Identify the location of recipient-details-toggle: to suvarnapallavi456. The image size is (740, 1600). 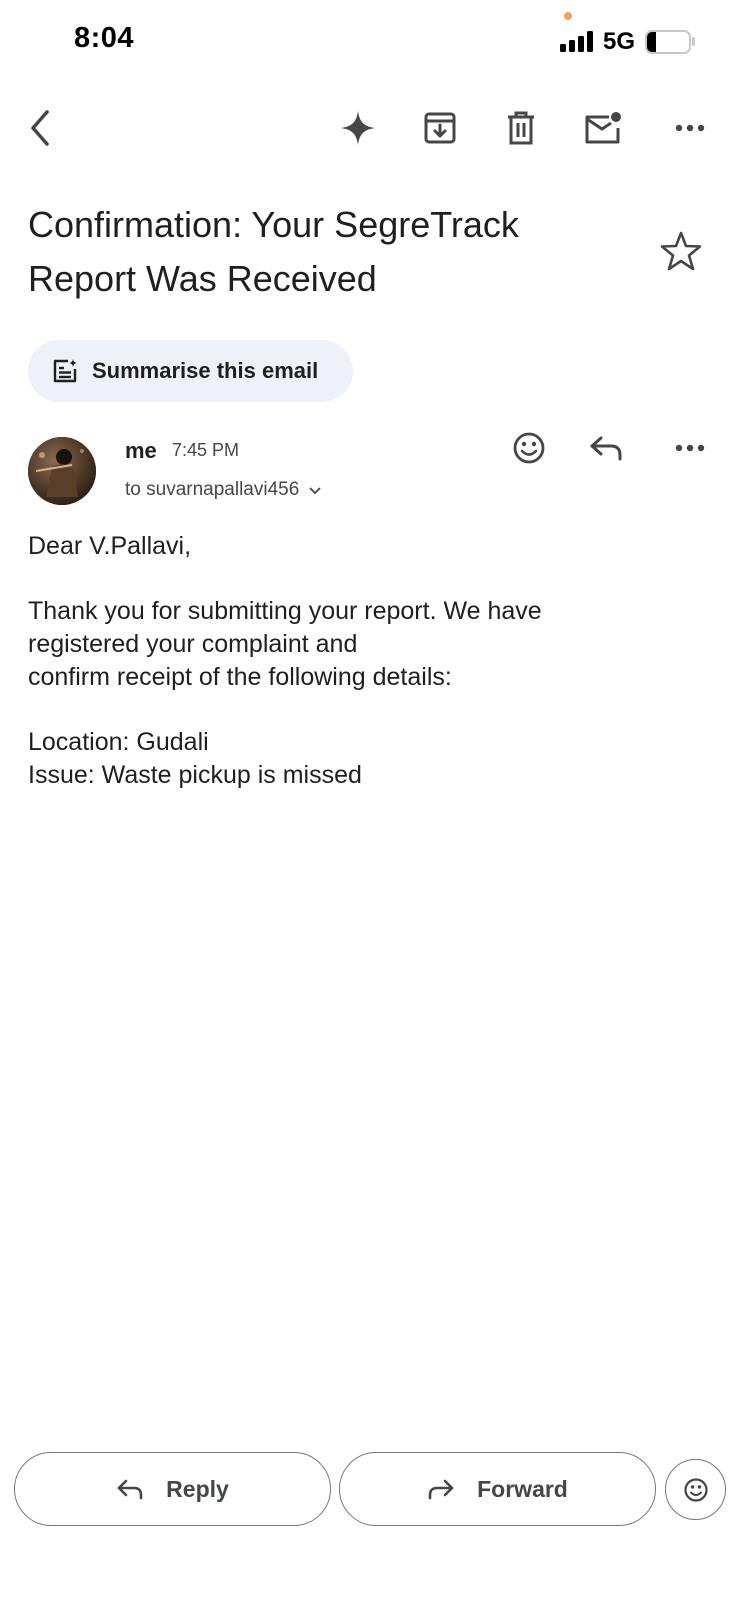
(224, 490).